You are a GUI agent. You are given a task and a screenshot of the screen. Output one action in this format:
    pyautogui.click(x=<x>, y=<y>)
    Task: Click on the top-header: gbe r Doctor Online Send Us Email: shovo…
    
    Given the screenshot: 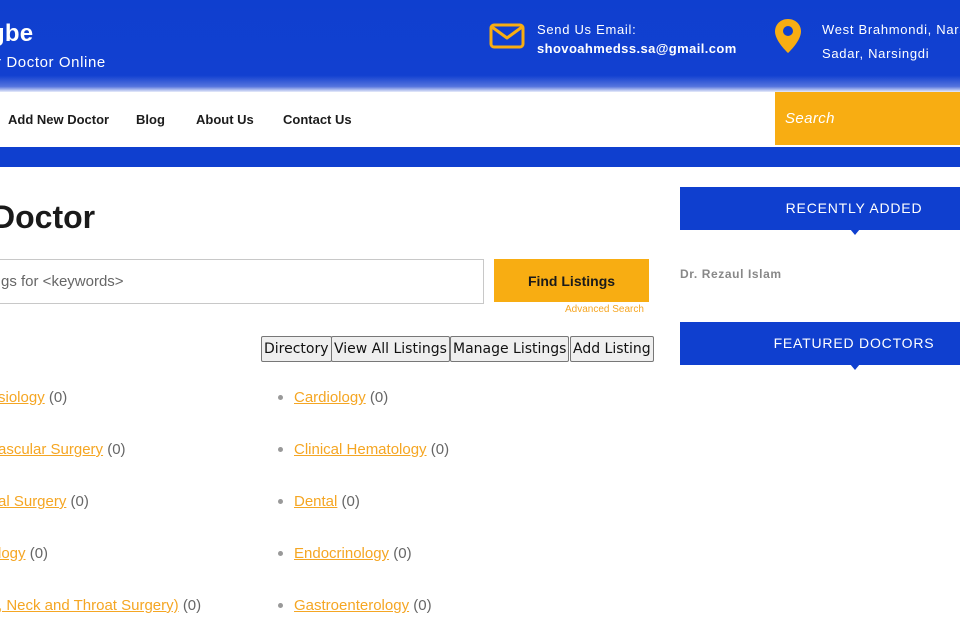 What is the action you would take?
    pyautogui.click(x=480, y=46)
    